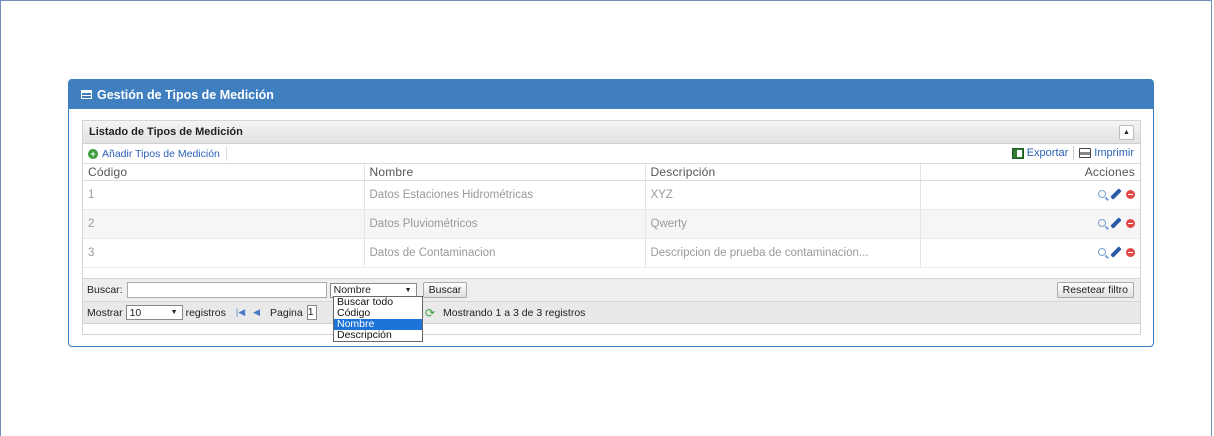 The width and height of the screenshot is (1214, 436). I want to click on table-row: 2 Datos Pluviométricos Qwerty, so click(611, 224).